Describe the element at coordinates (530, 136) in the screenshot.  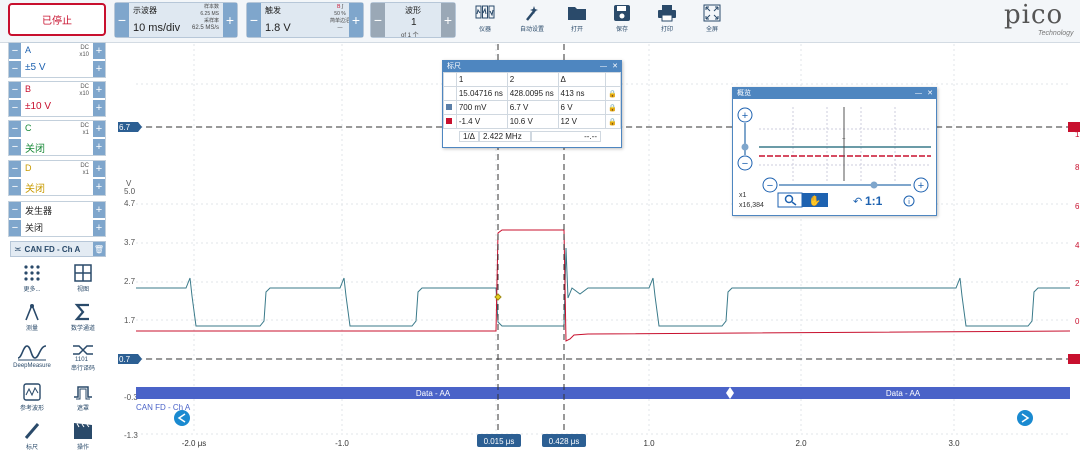
I see `ruler-frequency-row: 1/Δ 2.422 MHz --.--` at that location.